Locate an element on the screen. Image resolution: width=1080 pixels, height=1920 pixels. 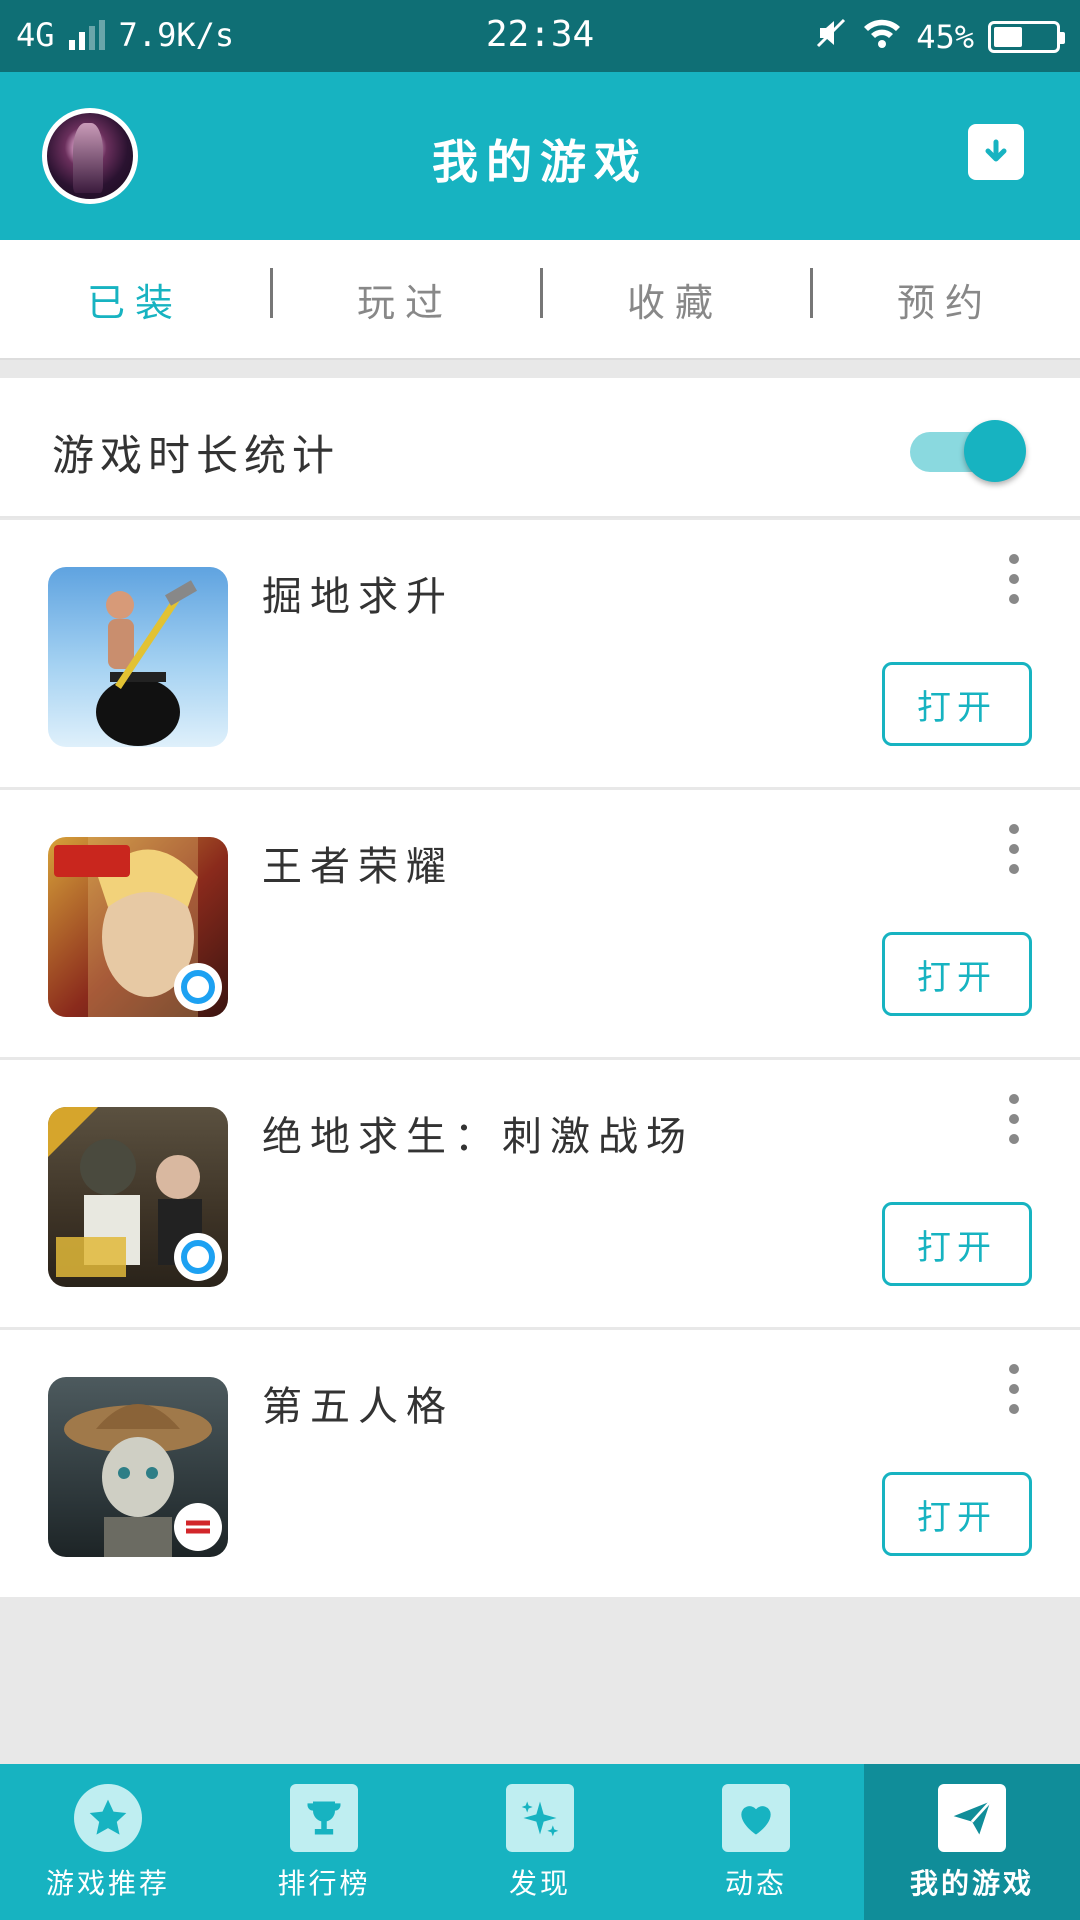
tab-bar: 已装 玩过 收藏 预约 is located at coordinates (540, 300).